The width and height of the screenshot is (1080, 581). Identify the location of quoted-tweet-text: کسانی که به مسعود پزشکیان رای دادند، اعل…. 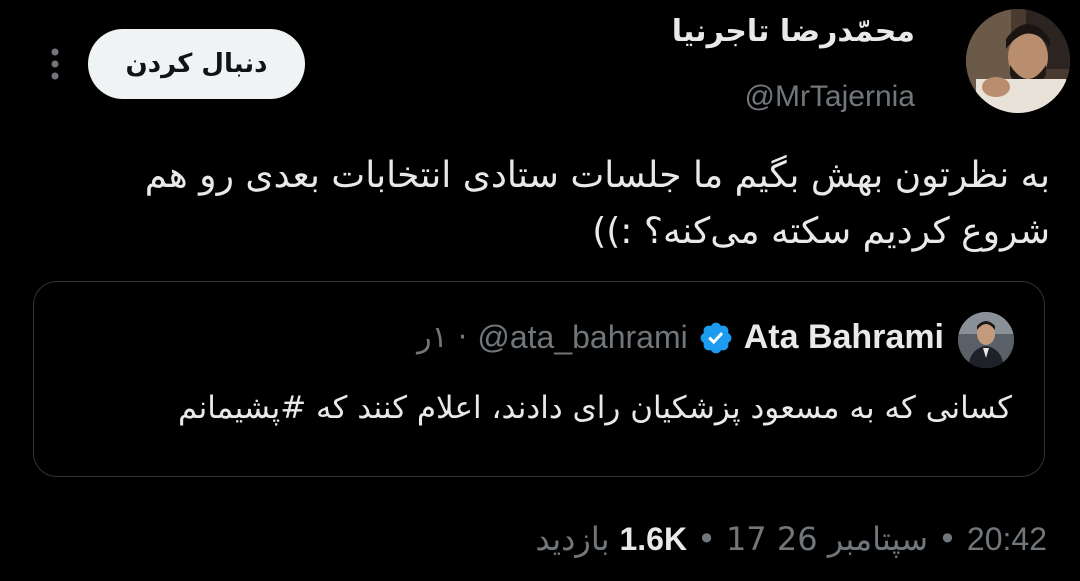
(594, 408).